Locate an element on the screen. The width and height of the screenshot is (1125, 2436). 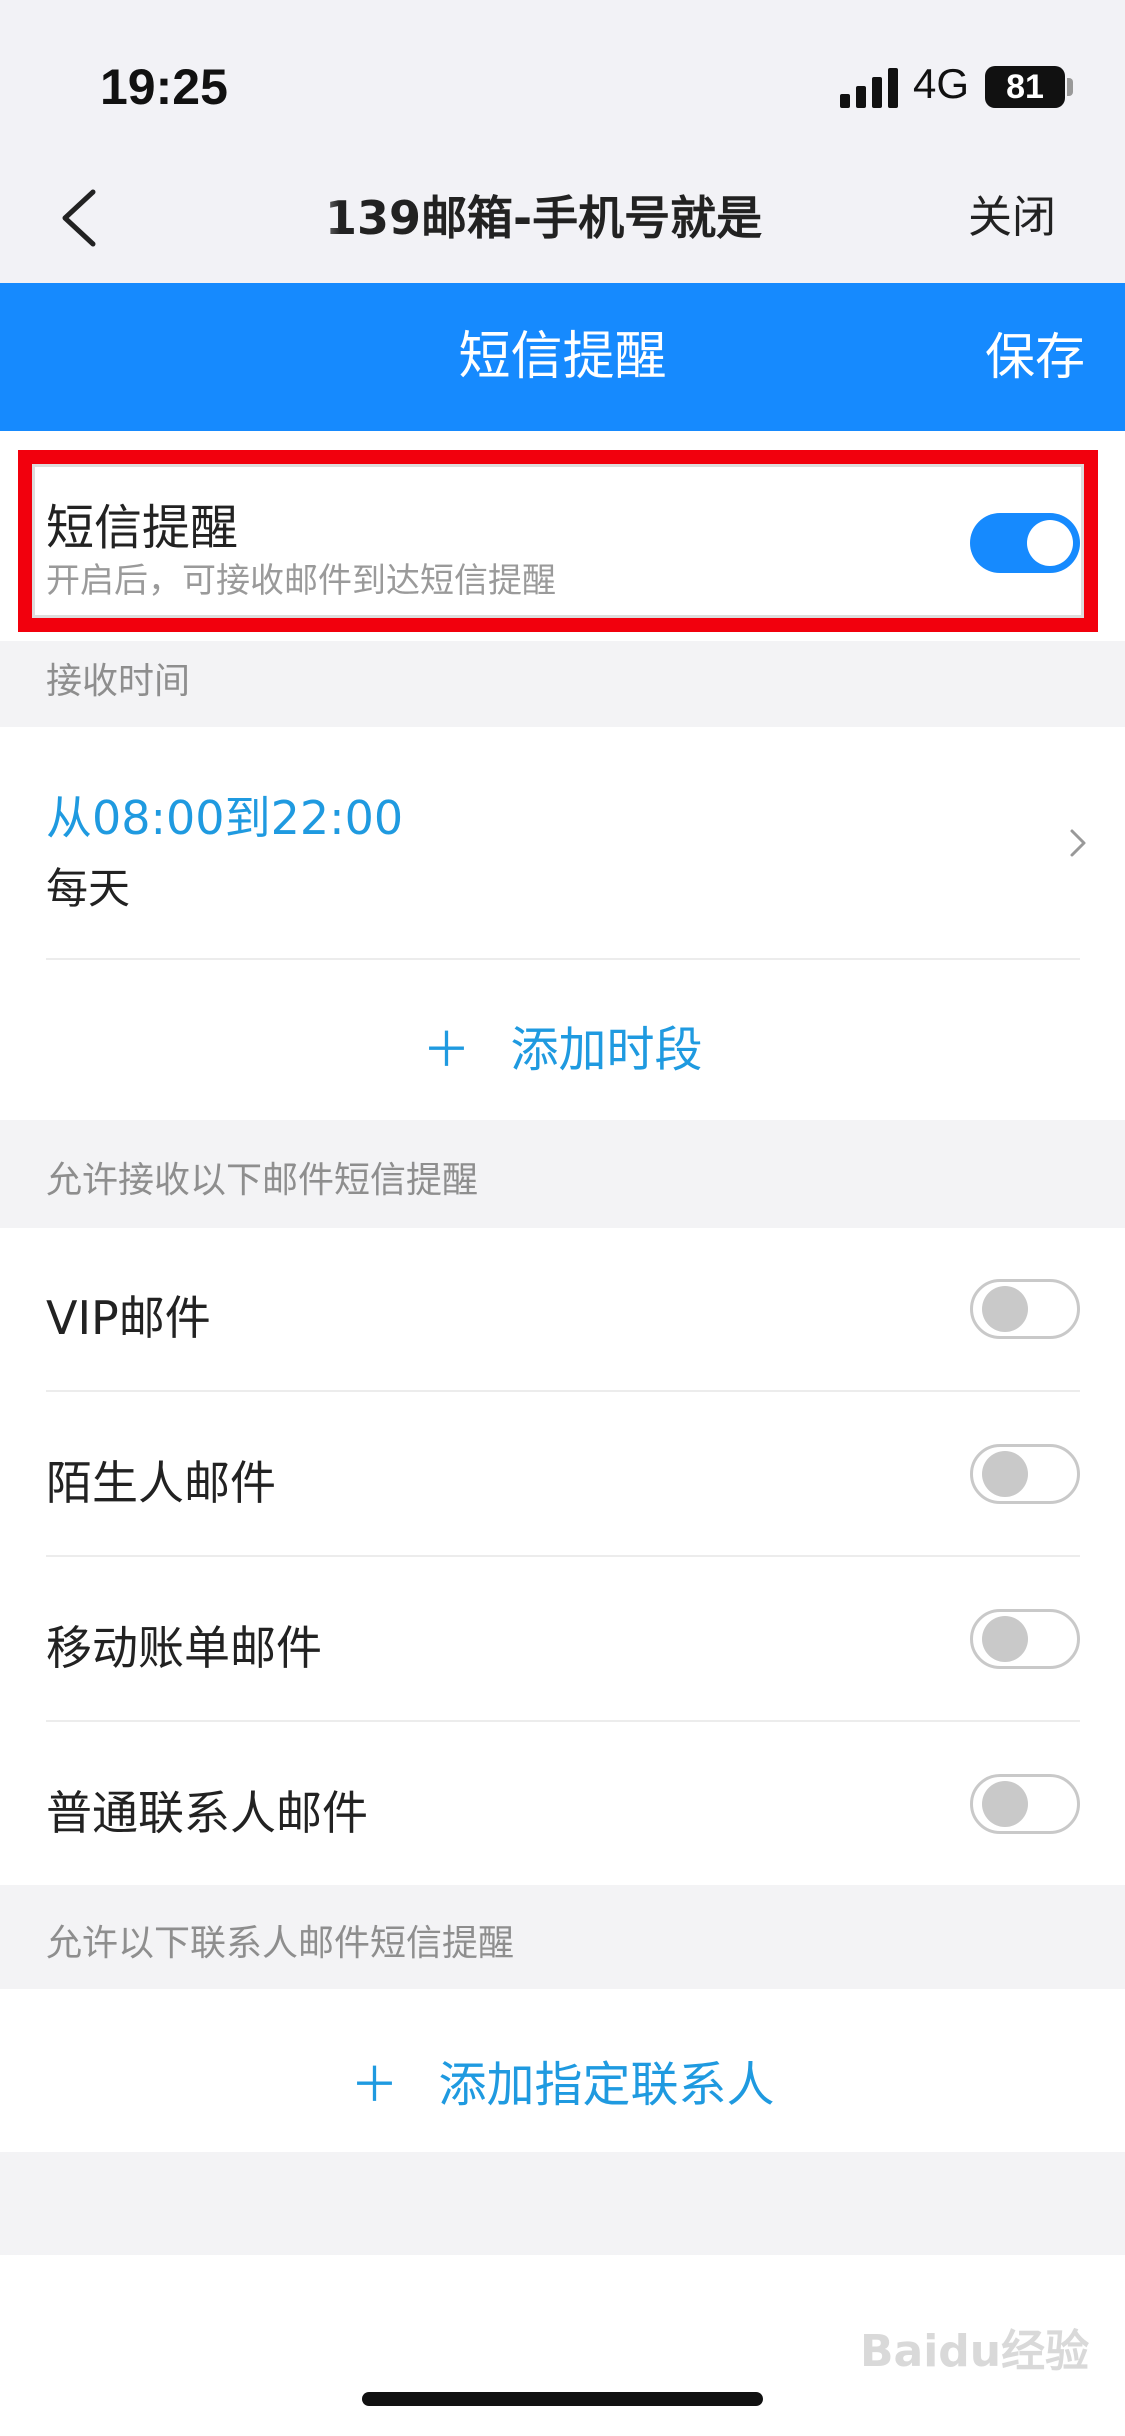
nav-title-text: 139邮箱-手机号就是 is located at coordinates (544, 218).